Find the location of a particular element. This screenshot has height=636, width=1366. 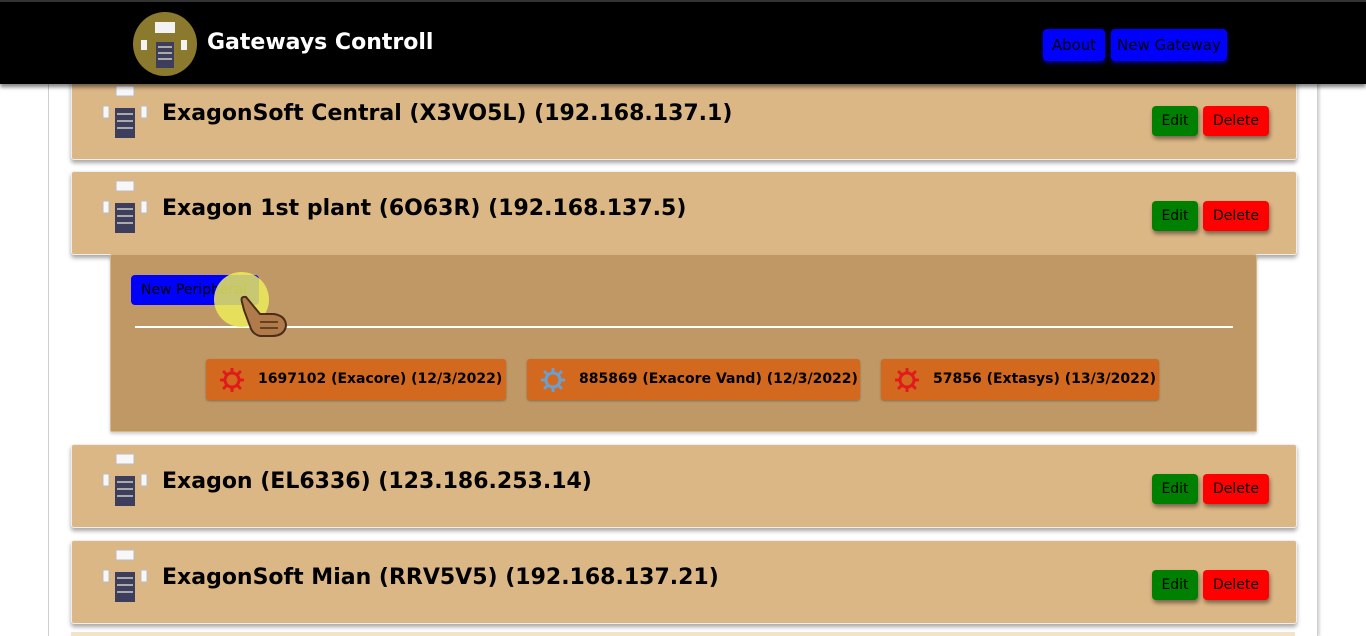

divider is located at coordinates (684, 327).